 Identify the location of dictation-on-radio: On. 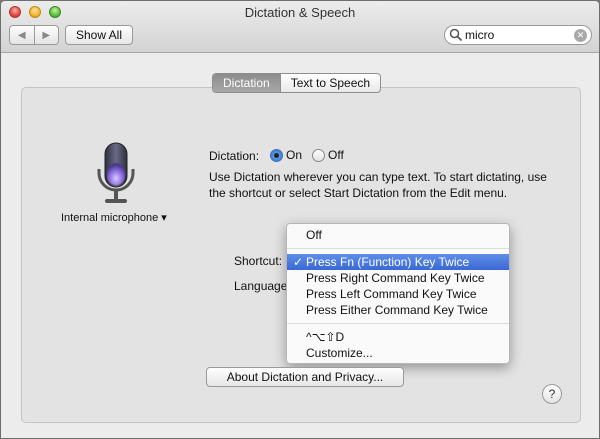
(286, 155).